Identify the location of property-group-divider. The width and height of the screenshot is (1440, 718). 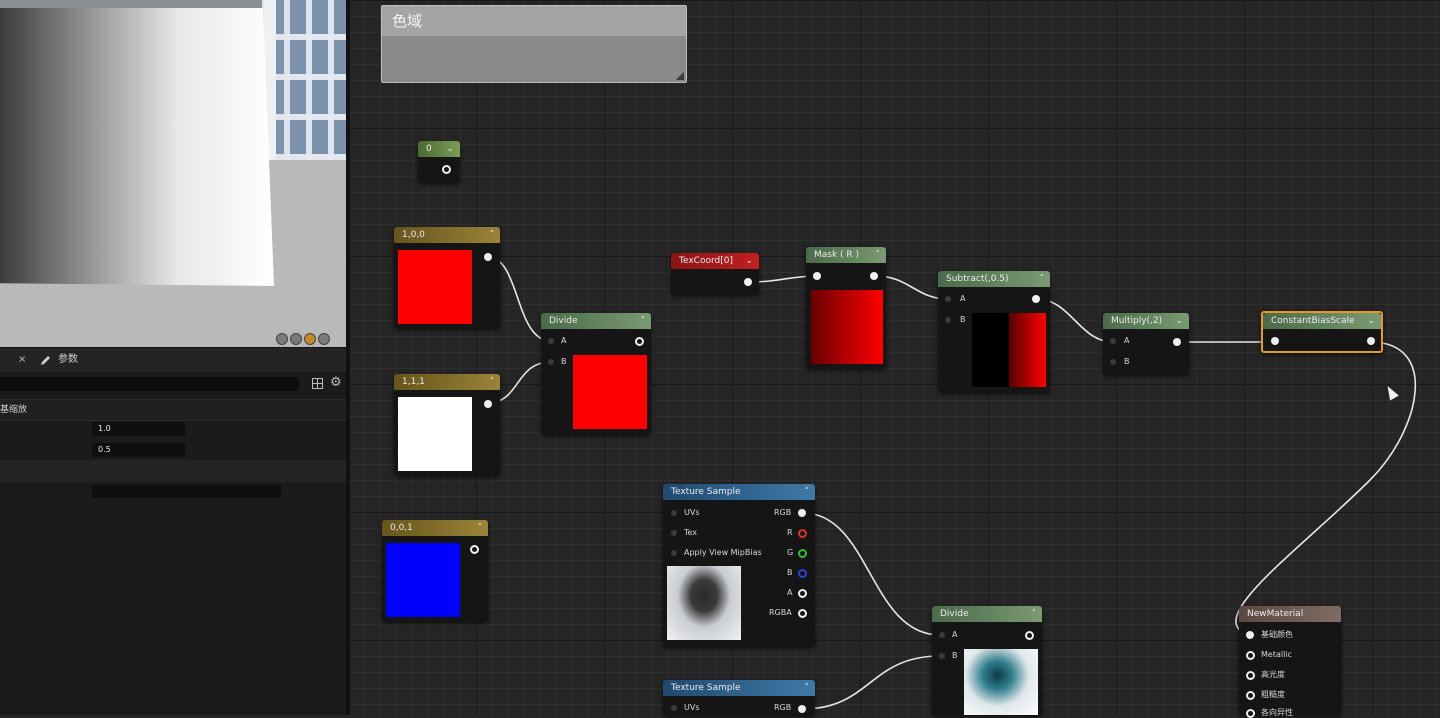
(173, 471).